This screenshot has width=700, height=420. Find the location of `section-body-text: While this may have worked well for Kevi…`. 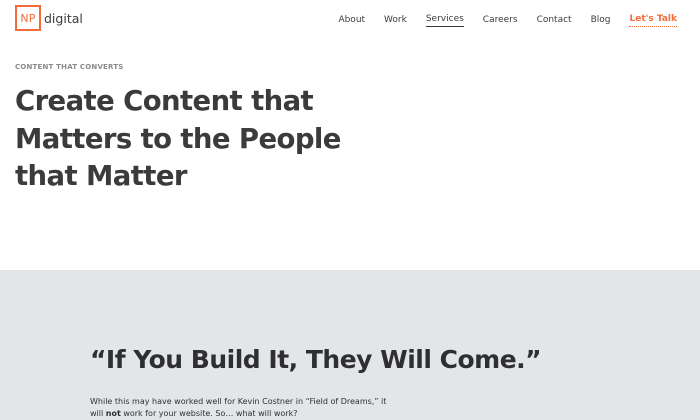

section-body-text: While this may have worked well for Kevi… is located at coordinates (240, 408).